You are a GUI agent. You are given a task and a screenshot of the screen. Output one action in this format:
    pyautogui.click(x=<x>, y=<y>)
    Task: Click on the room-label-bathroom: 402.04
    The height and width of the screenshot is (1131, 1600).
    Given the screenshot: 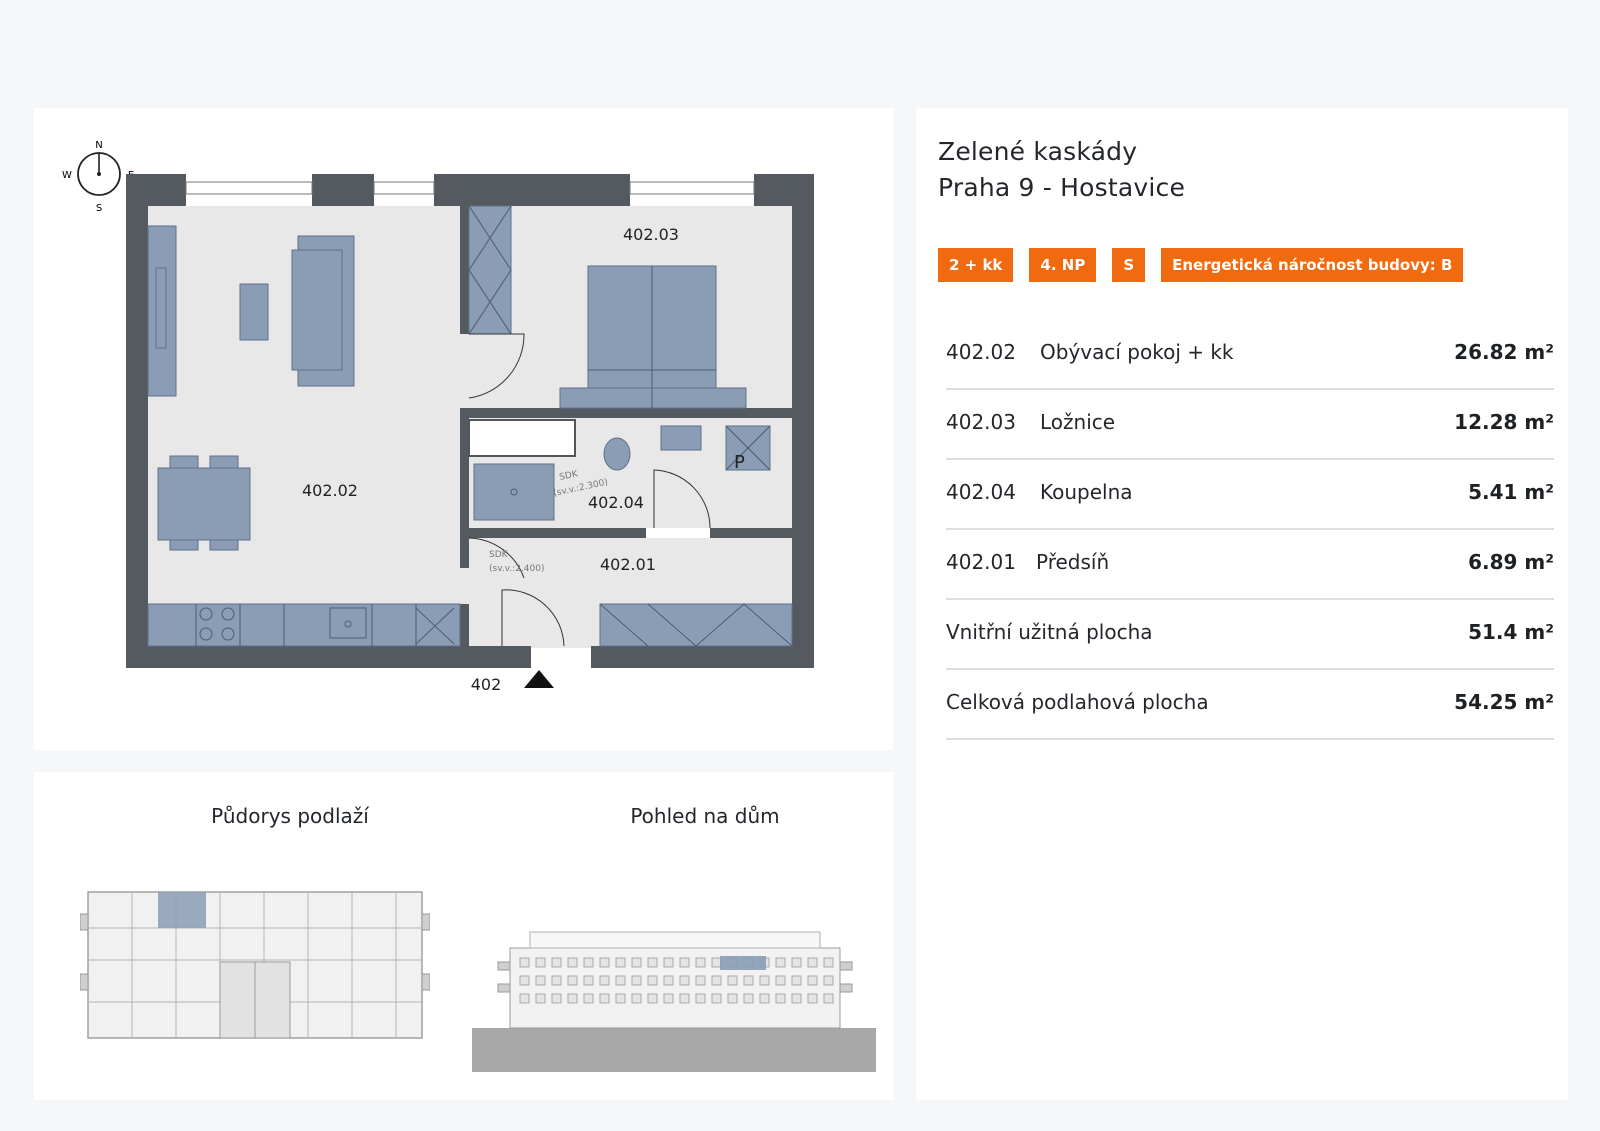 What is the action you would take?
    pyautogui.click(x=616, y=502)
    